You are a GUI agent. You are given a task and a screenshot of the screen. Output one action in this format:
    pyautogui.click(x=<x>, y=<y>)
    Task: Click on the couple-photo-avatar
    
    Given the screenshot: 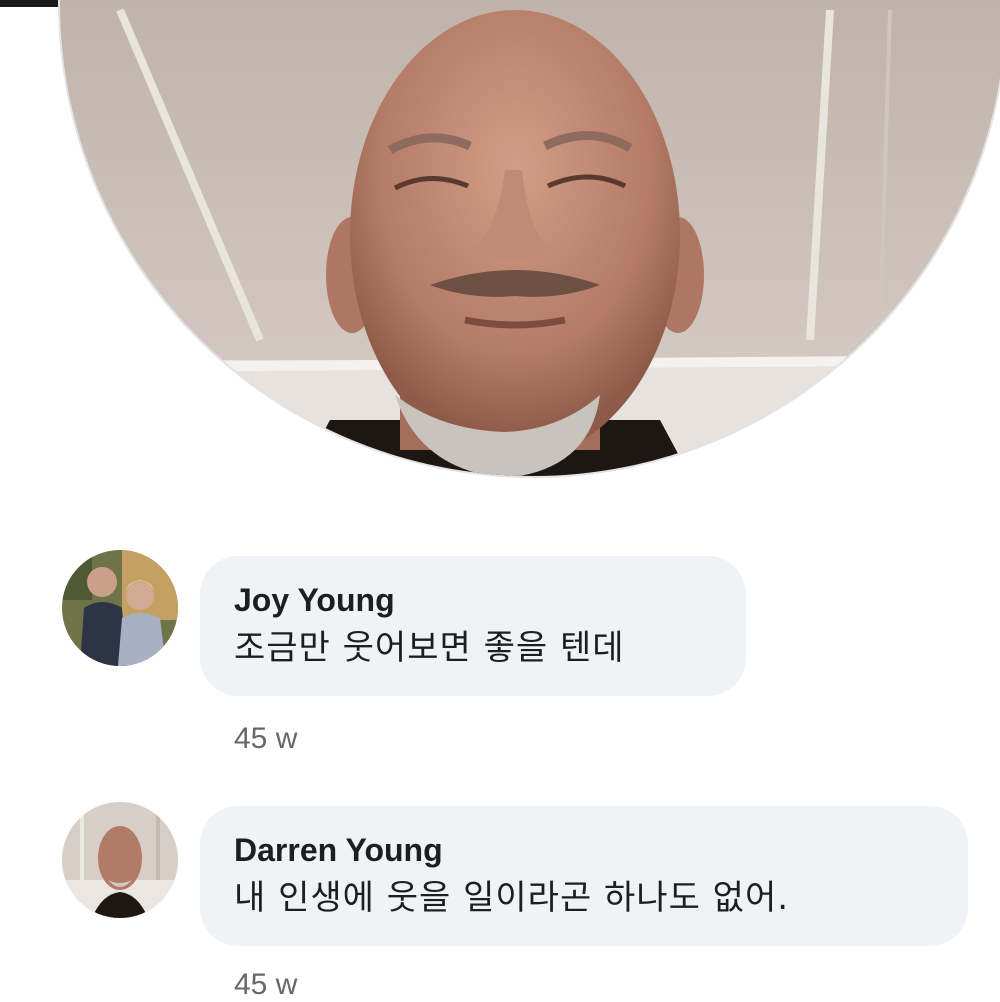 What is the action you would take?
    pyautogui.click(x=120, y=608)
    